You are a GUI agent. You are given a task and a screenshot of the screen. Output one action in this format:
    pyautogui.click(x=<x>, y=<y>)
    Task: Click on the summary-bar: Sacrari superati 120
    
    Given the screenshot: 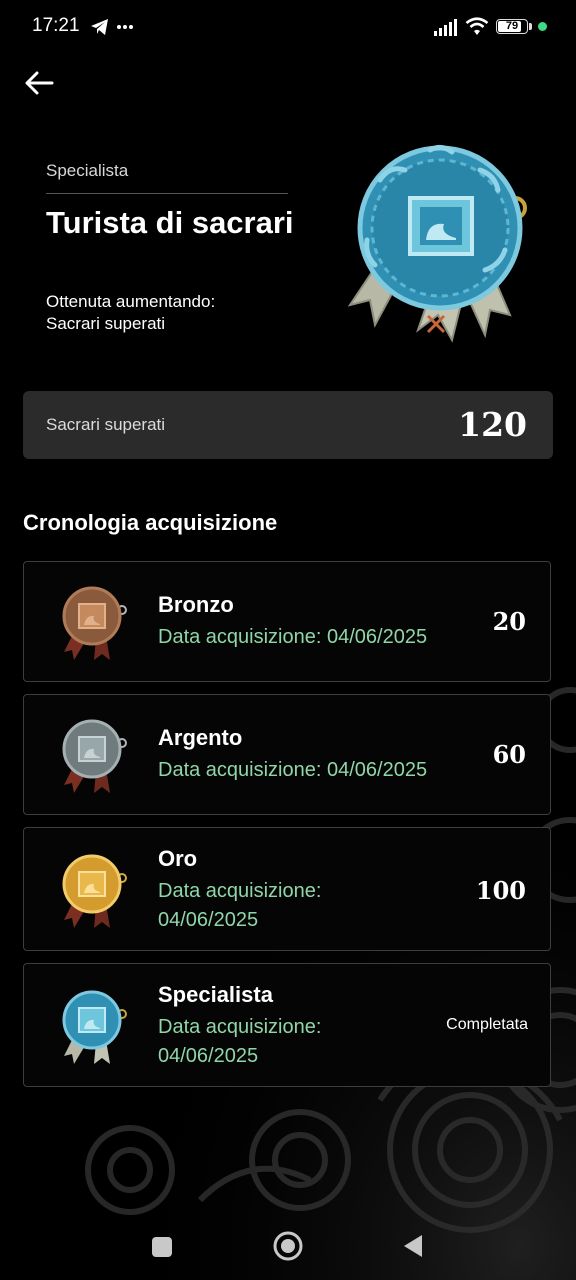 What is the action you would take?
    pyautogui.click(x=288, y=425)
    